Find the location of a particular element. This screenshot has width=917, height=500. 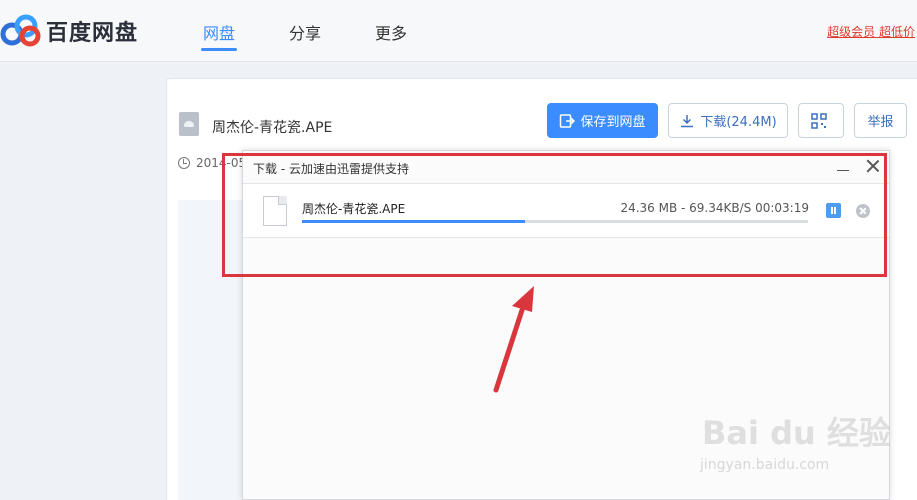

download-button: 下载(24.4M) is located at coordinates (728, 120).